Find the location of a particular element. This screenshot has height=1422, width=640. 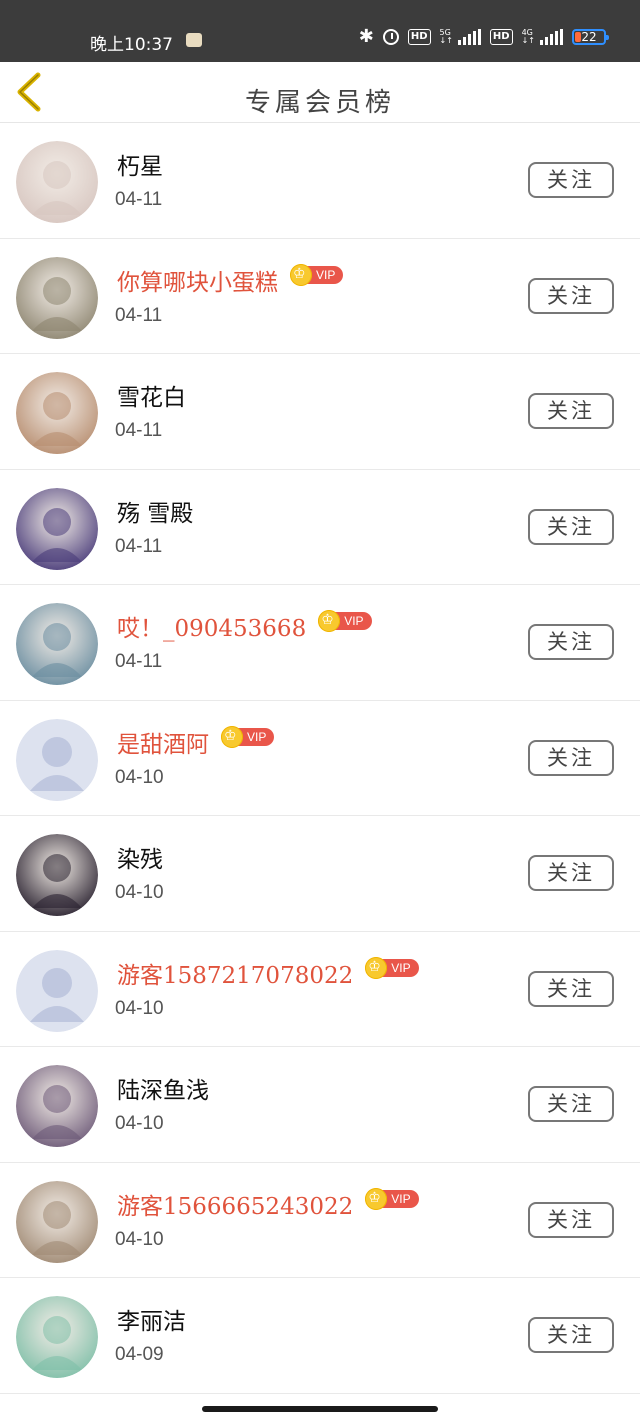

list-item: 游客1587217078022 VIP 04-10 关注 is located at coordinates (320, 989).